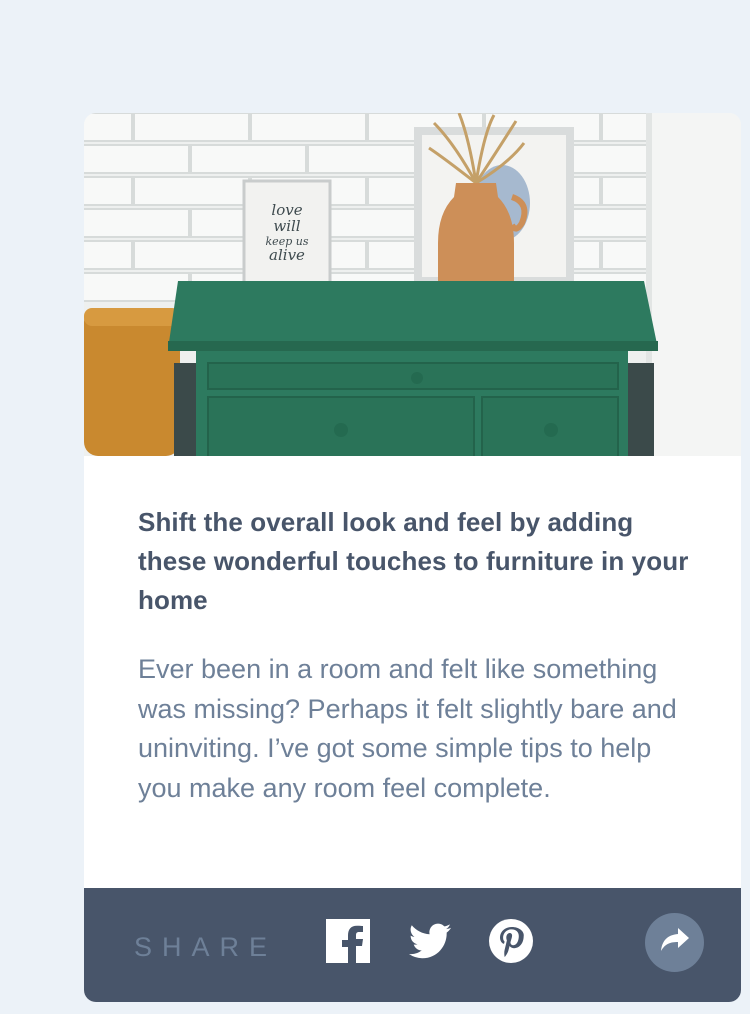 This screenshot has height=1014, width=750. What do you see at coordinates (430, 941) in the screenshot?
I see `twitter-icon` at bounding box center [430, 941].